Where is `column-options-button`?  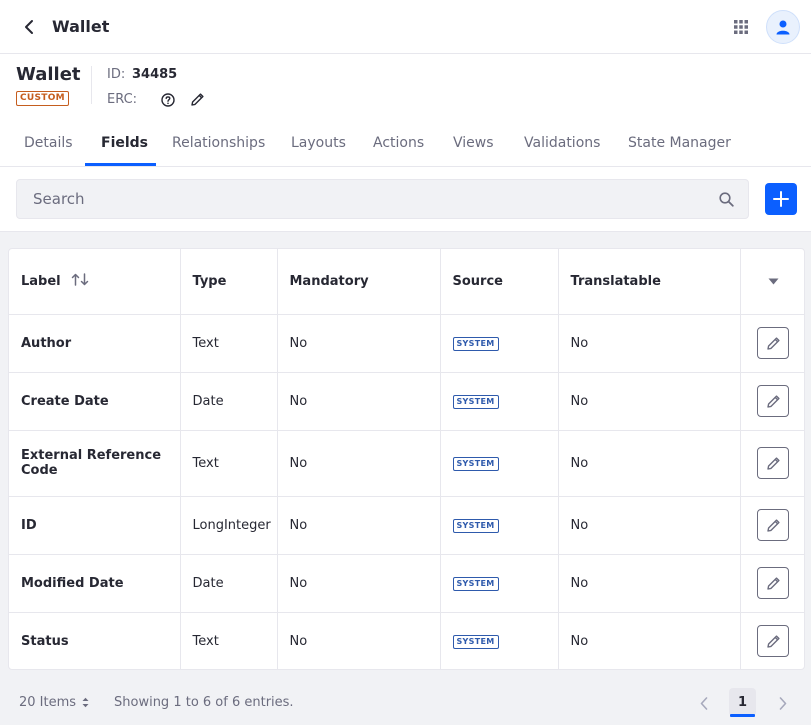 column-options-button is located at coordinates (774, 281).